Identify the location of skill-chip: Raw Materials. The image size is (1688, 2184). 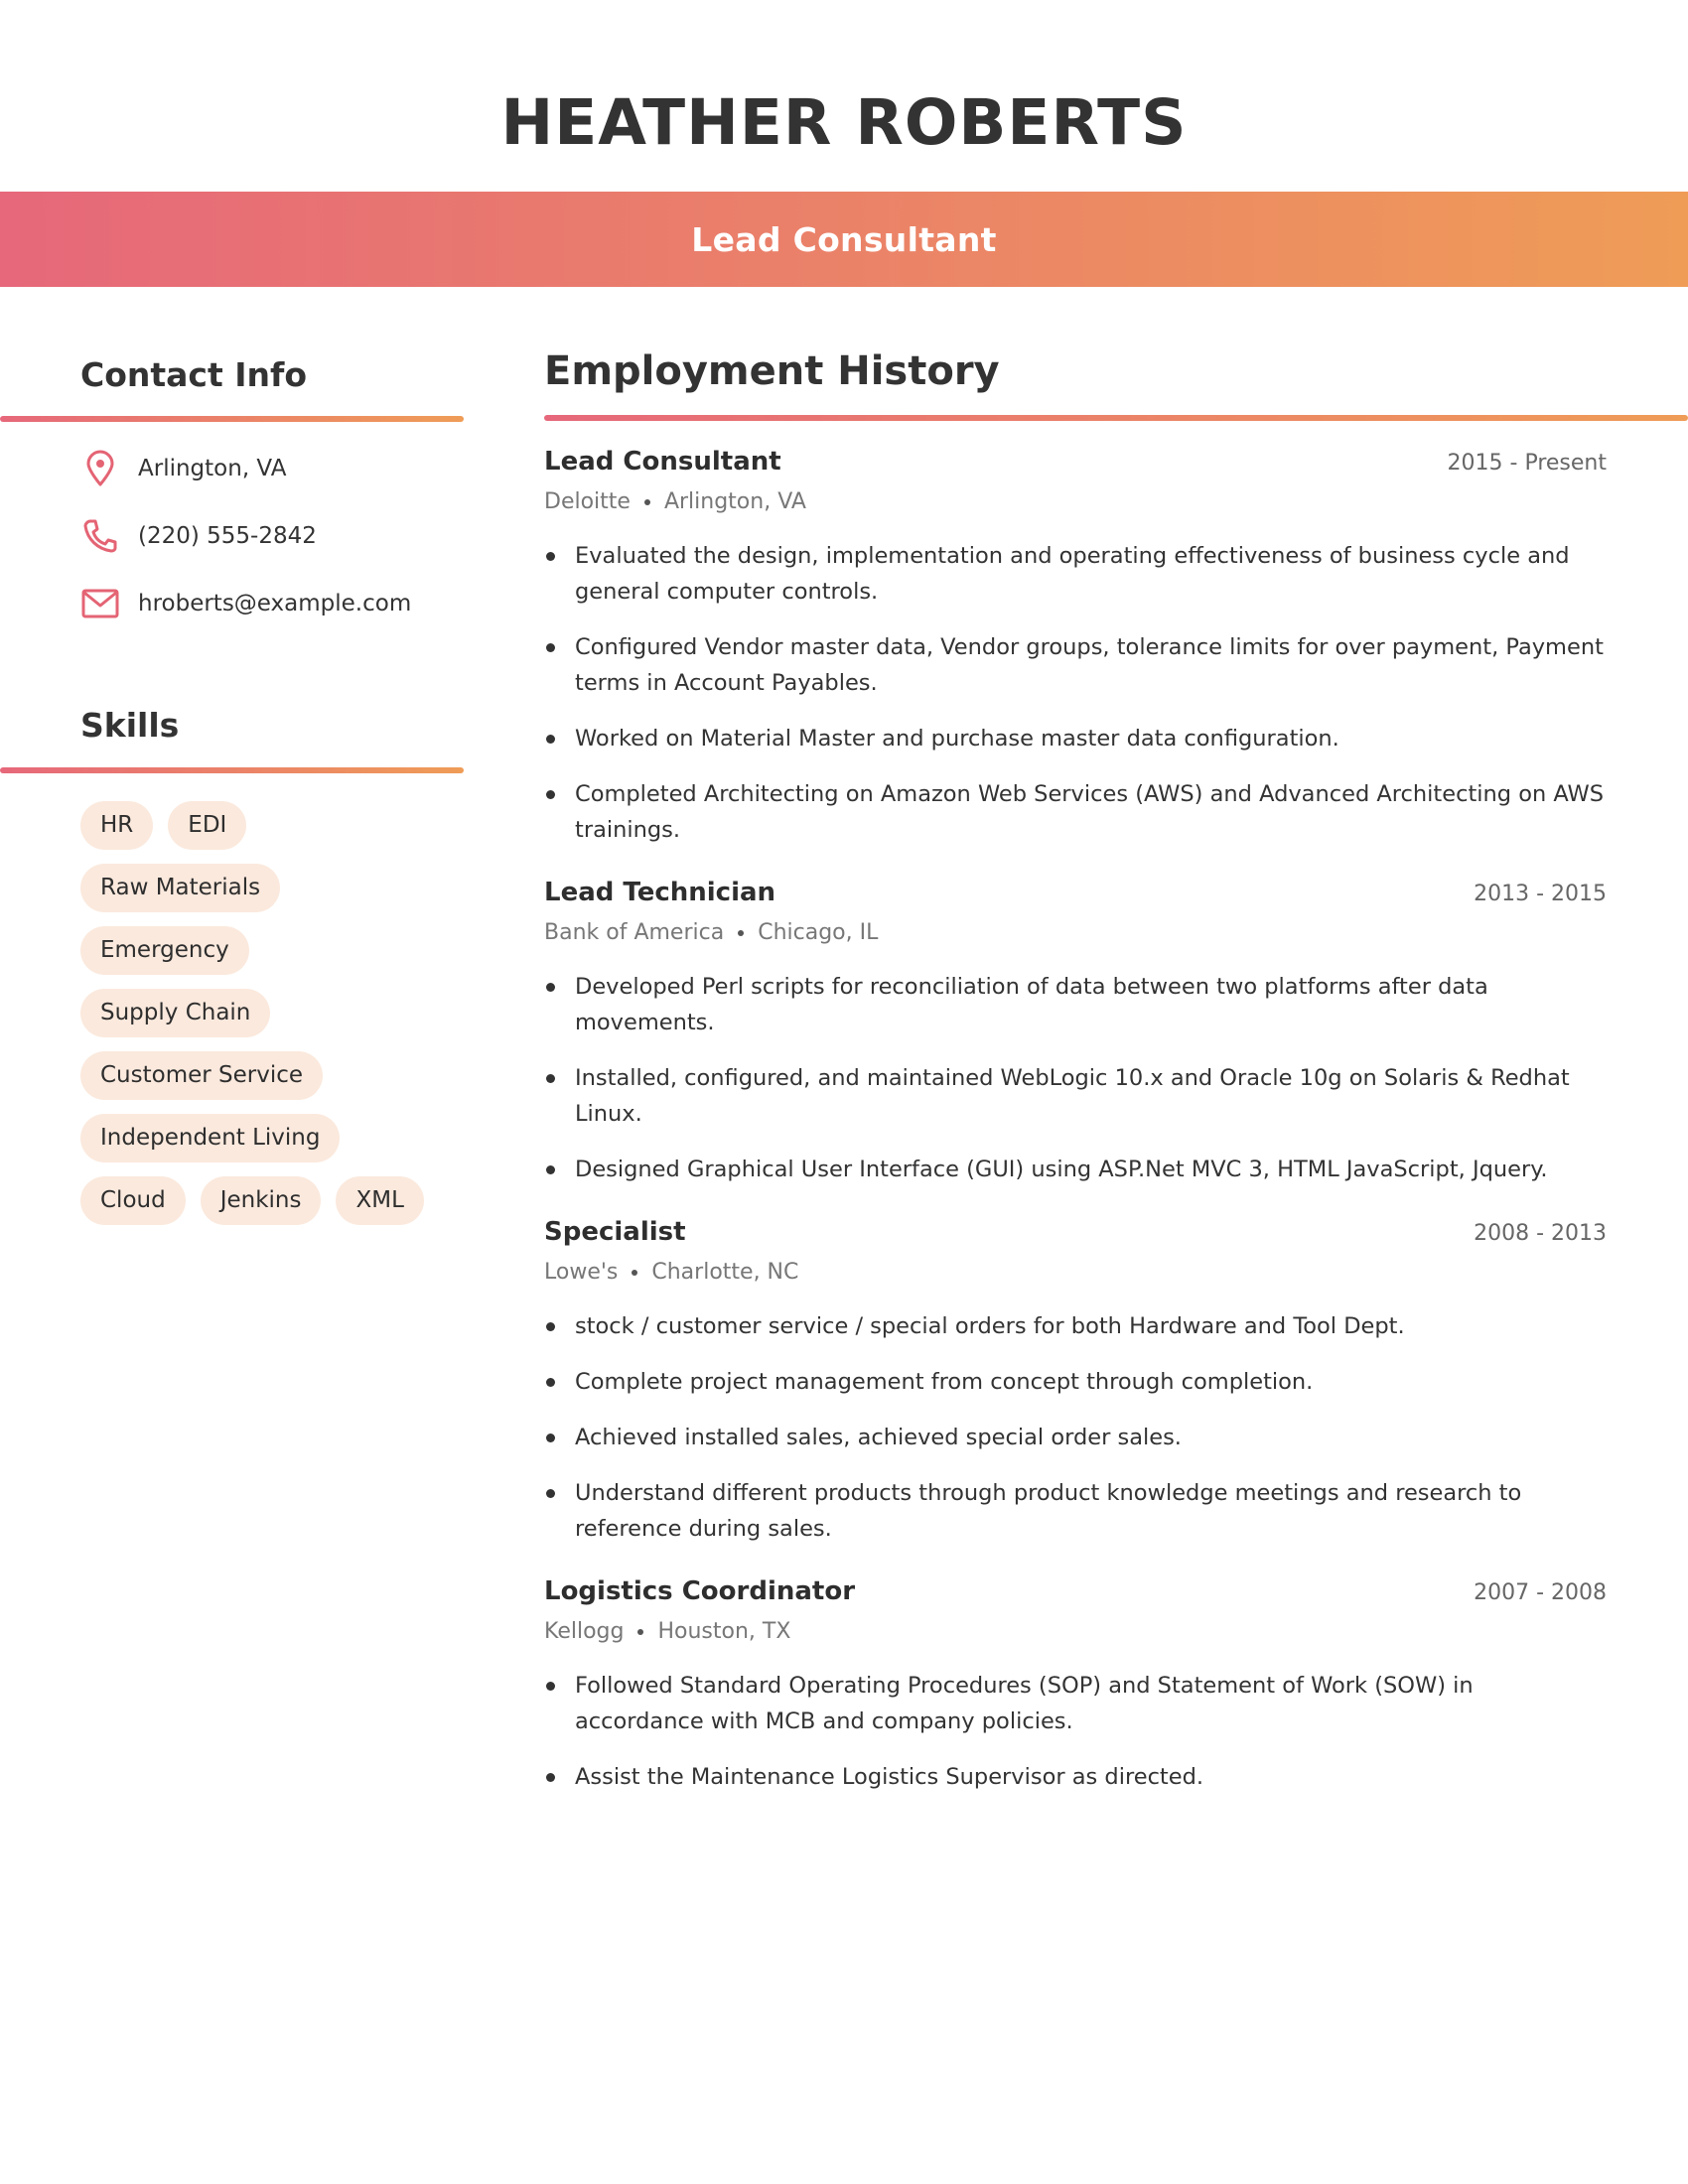
(180, 888).